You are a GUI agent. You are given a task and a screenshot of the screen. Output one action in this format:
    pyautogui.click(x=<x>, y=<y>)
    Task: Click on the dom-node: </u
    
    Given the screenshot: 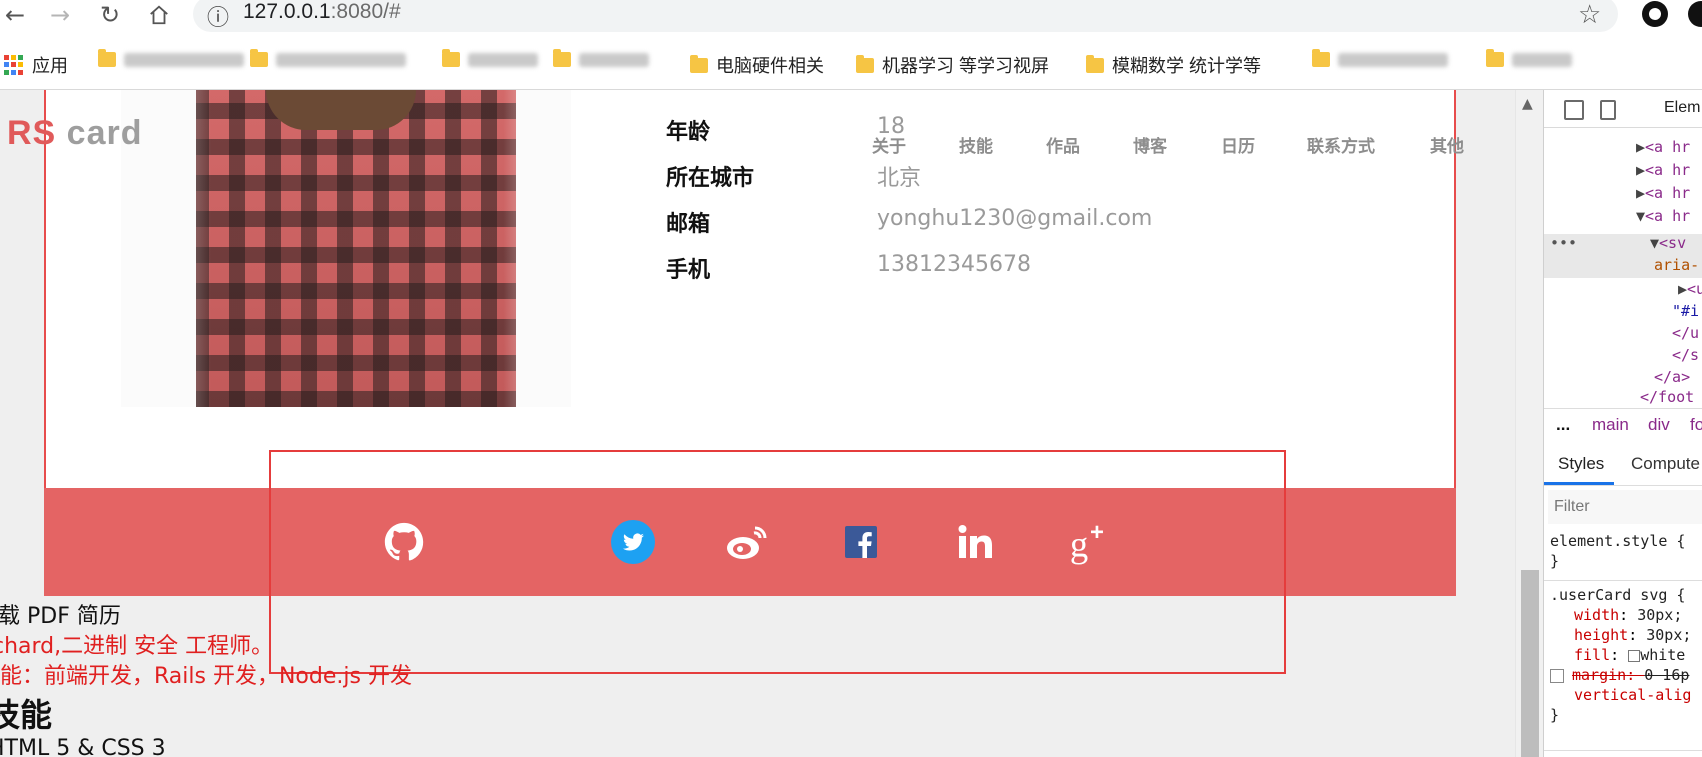 What is the action you would take?
    pyautogui.click(x=1686, y=333)
    